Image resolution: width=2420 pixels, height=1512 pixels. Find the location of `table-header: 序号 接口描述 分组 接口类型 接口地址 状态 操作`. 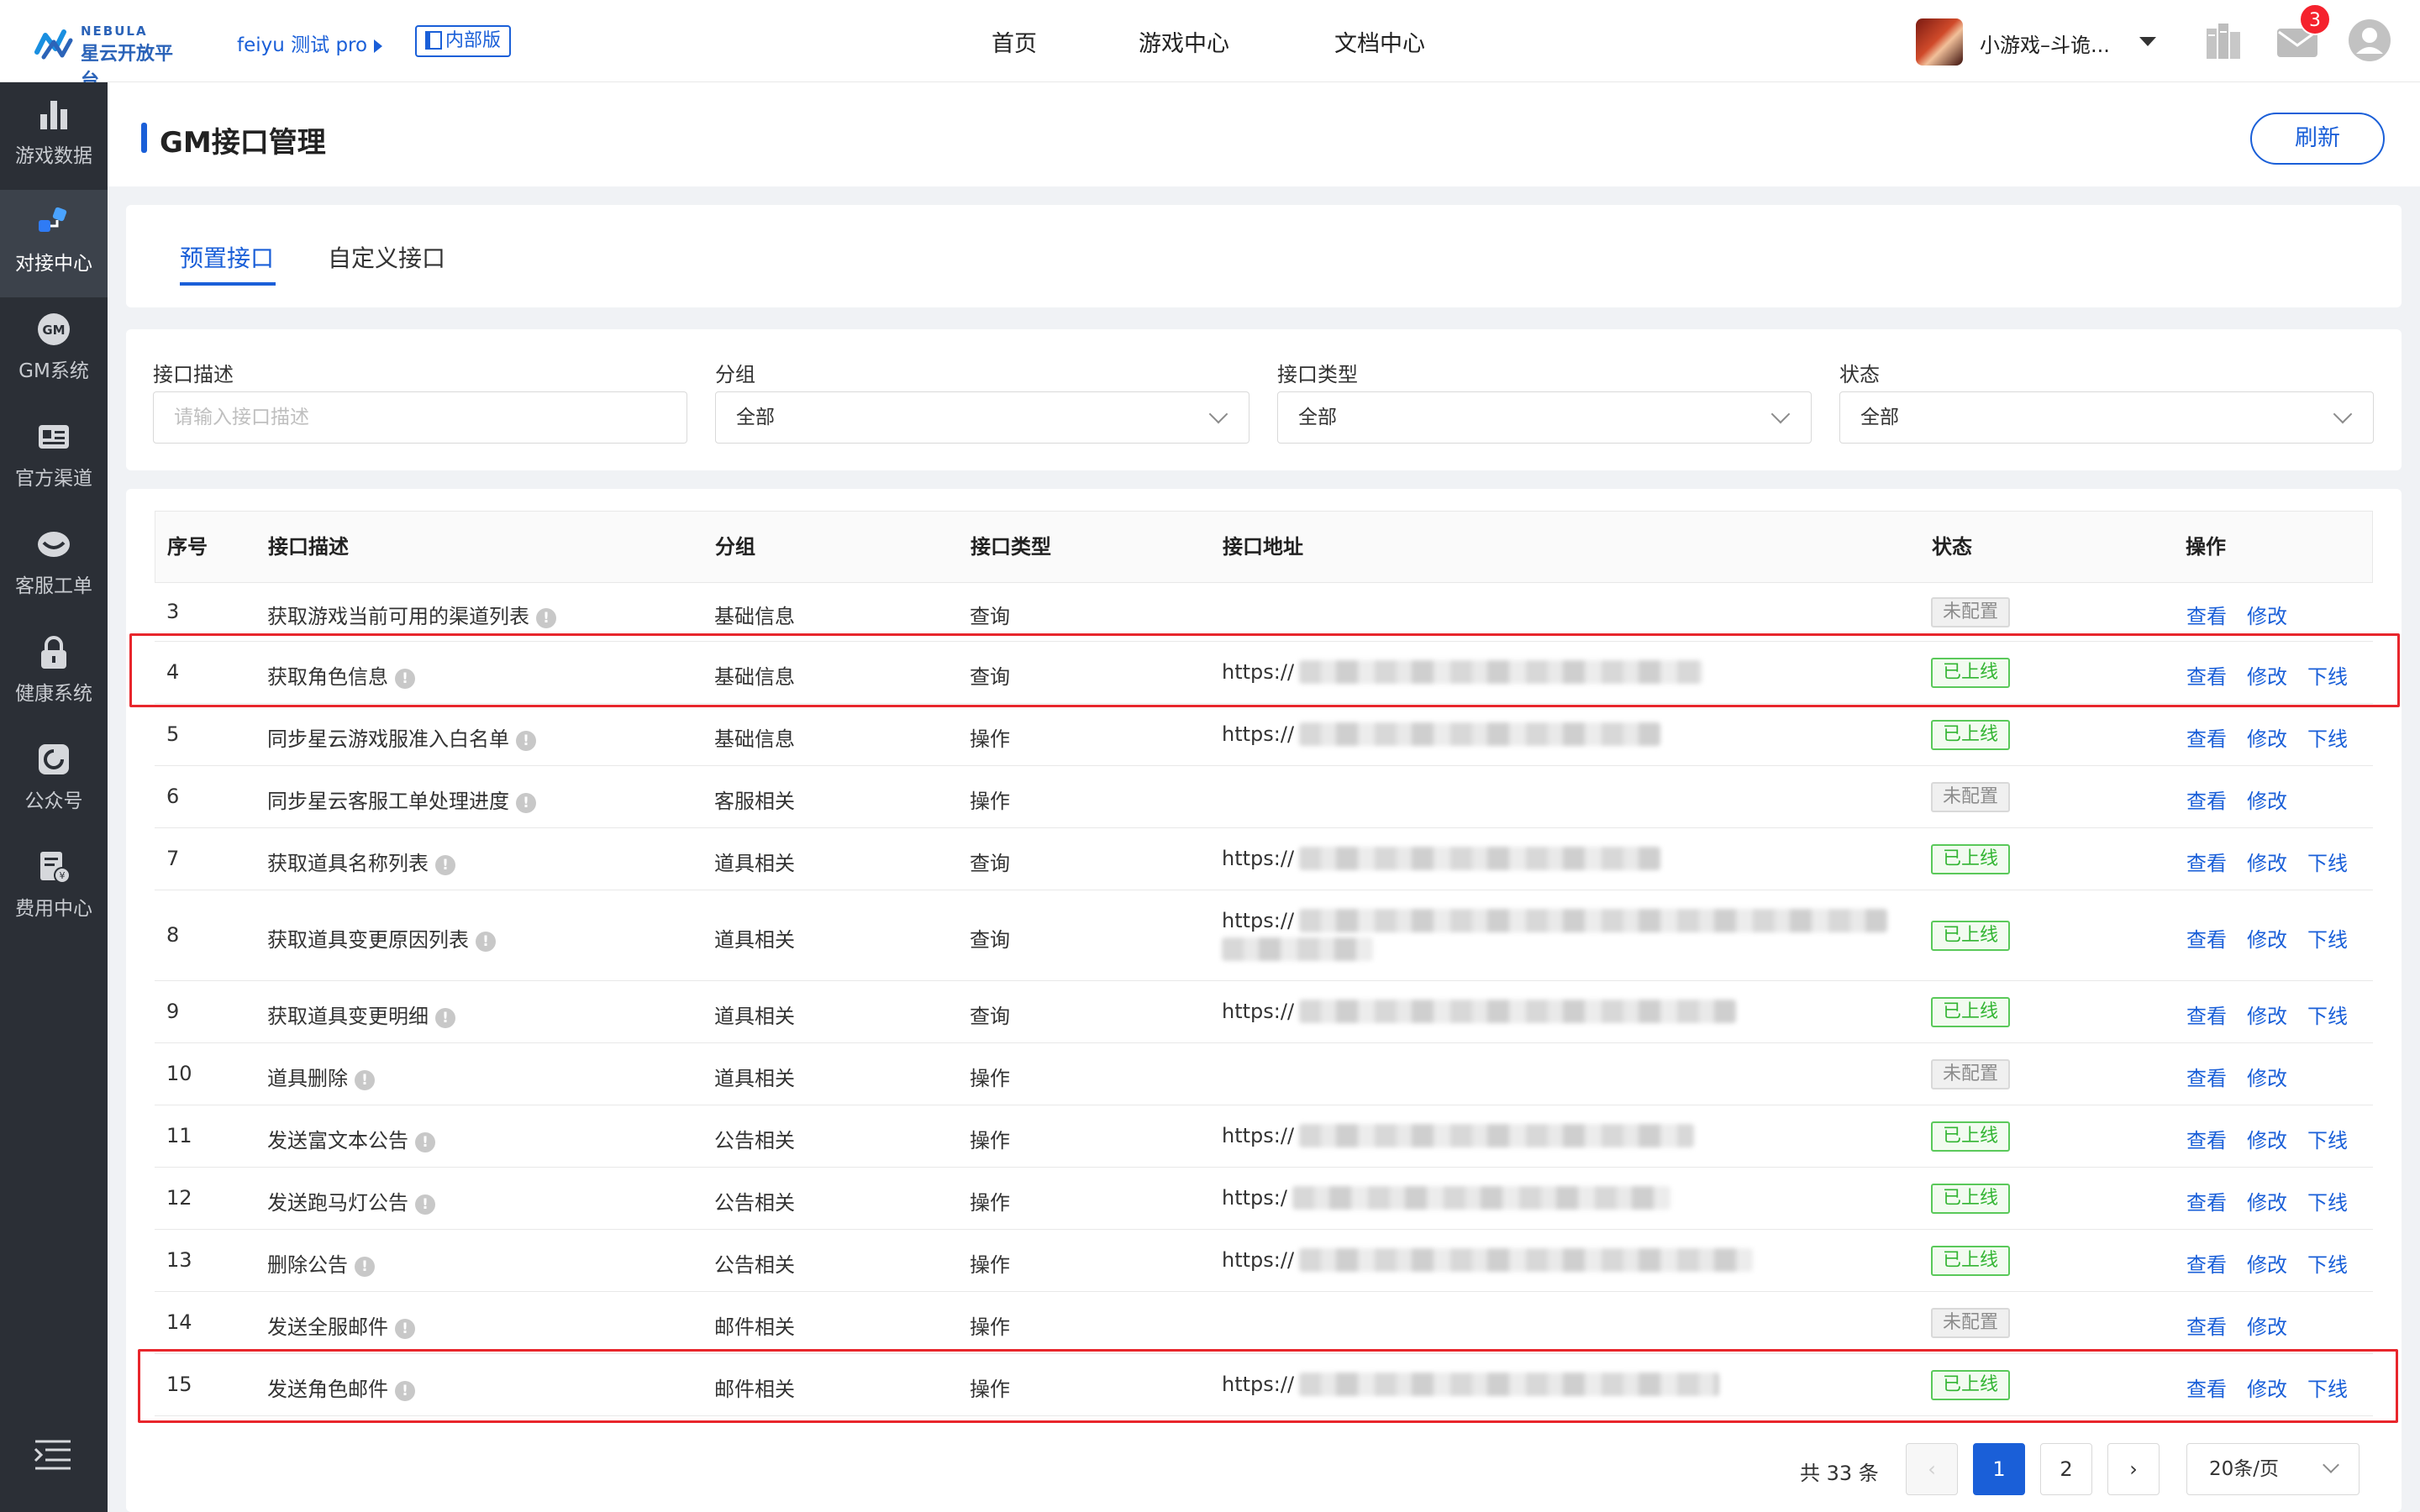

table-header: 序号 接口描述 分组 接口类型 接口地址 状态 操作 is located at coordinates (1264, 547).